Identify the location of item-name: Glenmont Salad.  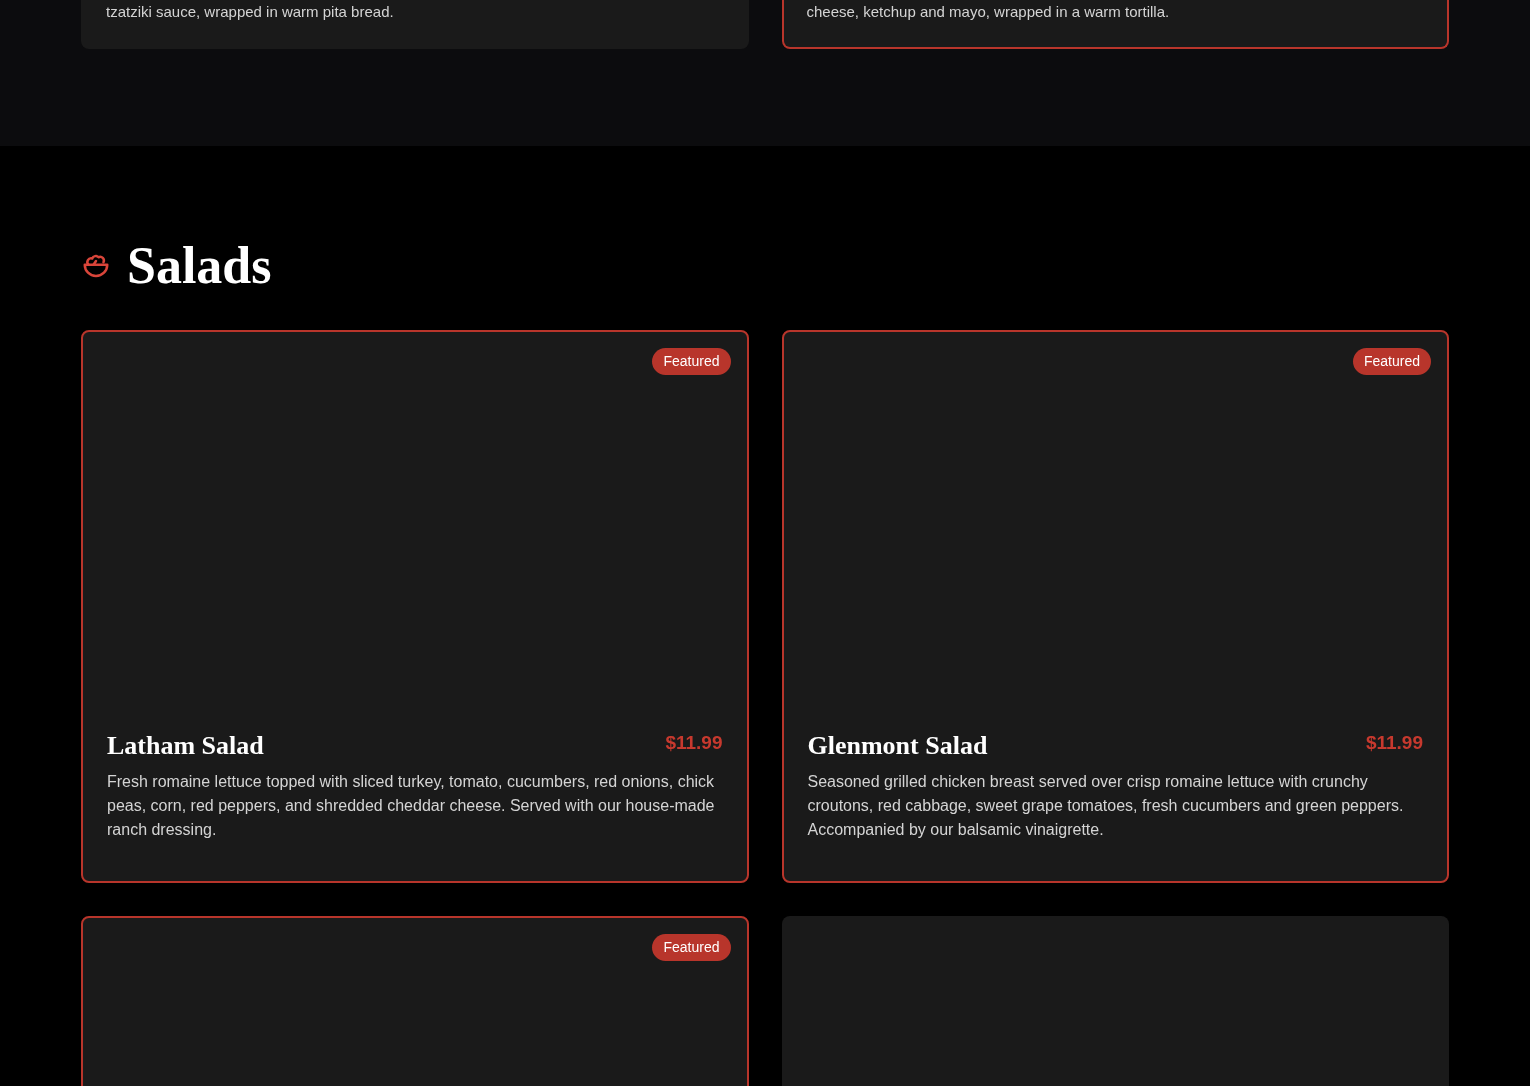
(897, 746).